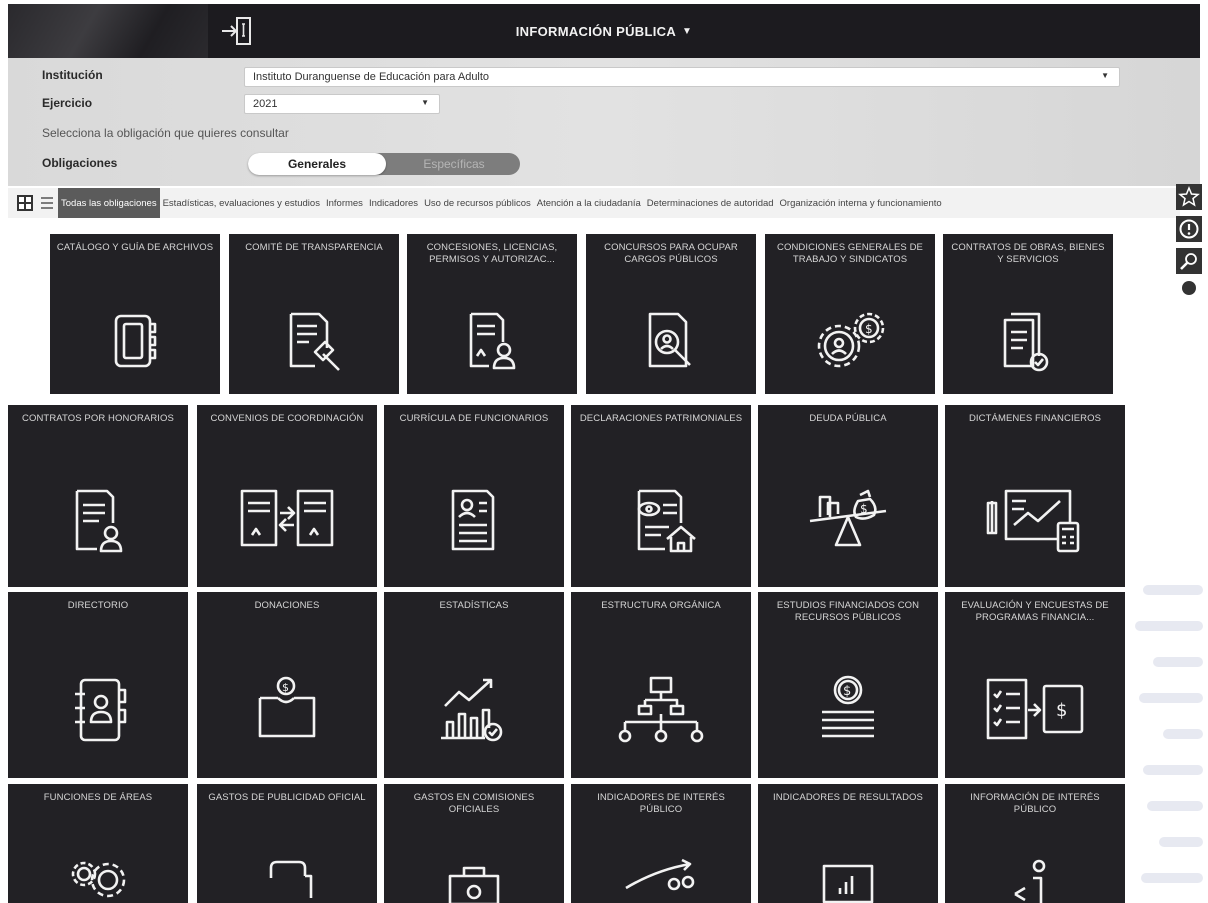 The height and width of the screenshot is (903, 1208). I want to click on alert-icon, so click(1189, 229).